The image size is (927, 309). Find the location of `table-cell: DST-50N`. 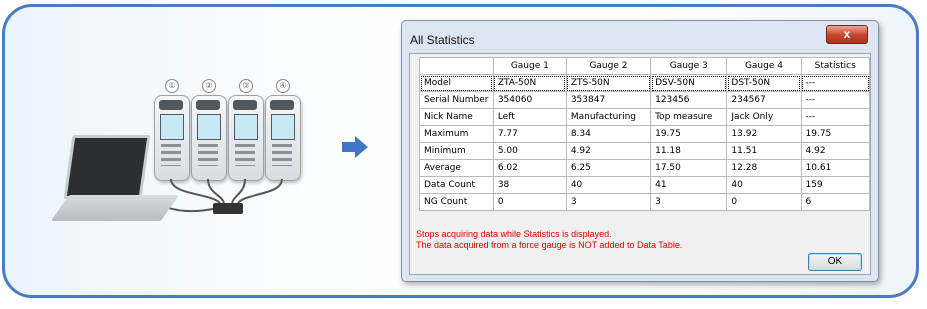

table-cell: DST-50N is located at coordinates (764, 83).